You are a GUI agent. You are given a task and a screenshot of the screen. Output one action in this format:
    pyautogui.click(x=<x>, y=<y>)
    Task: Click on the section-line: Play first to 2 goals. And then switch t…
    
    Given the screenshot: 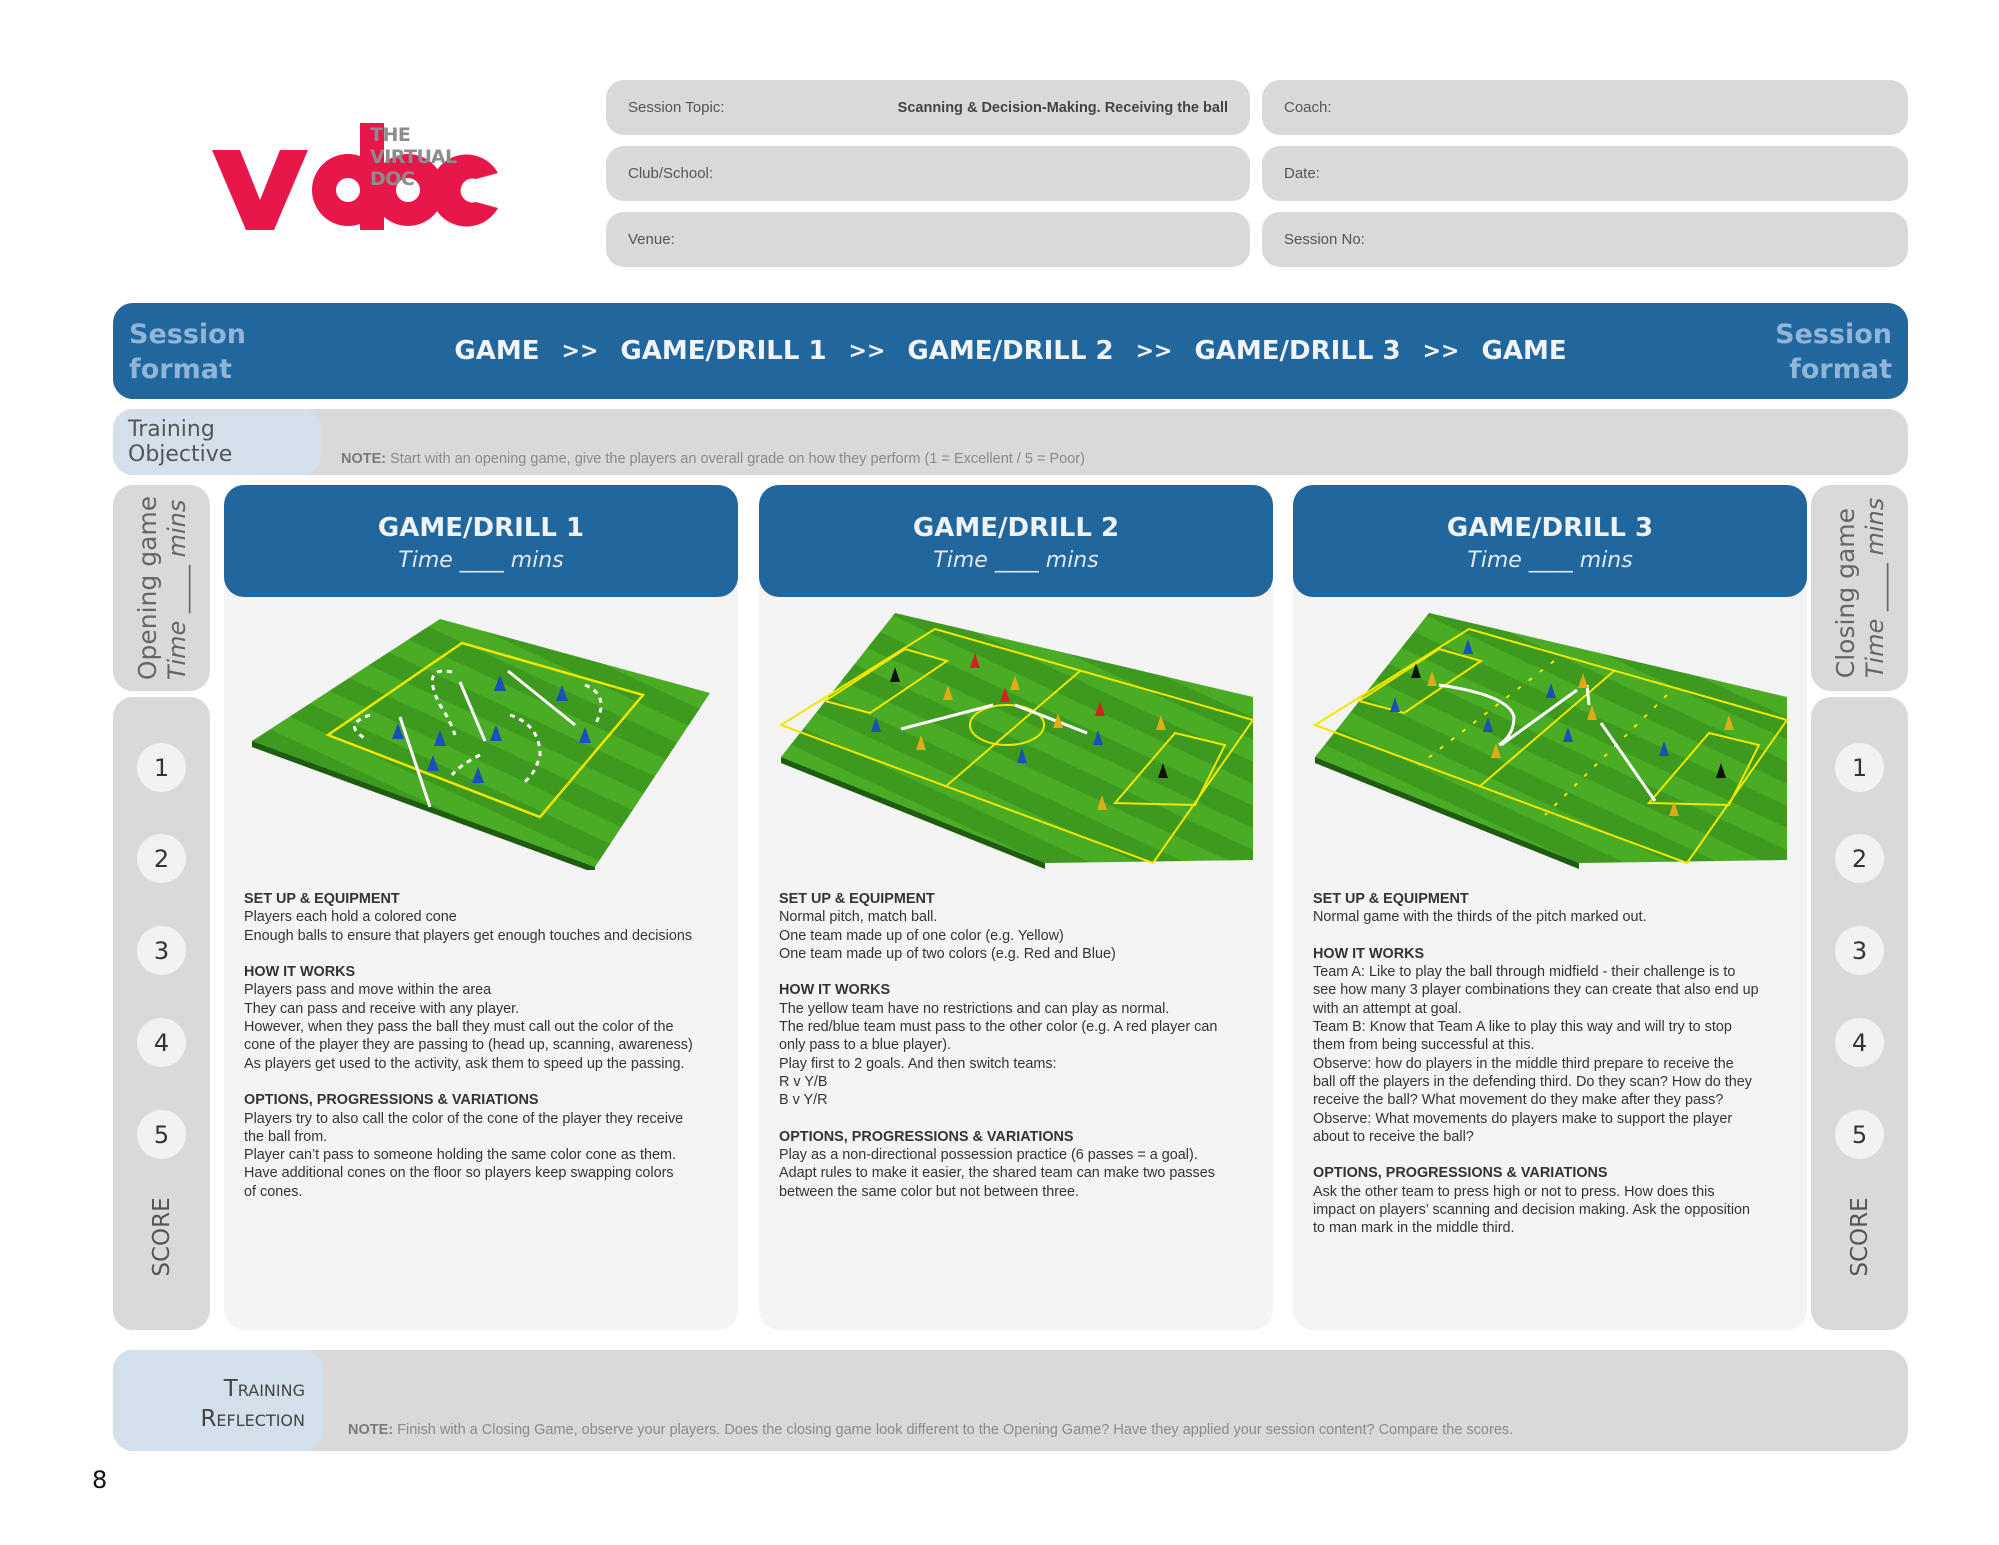 What is the action you would take?
    pyautogui.click(x=918, y=1063)
    